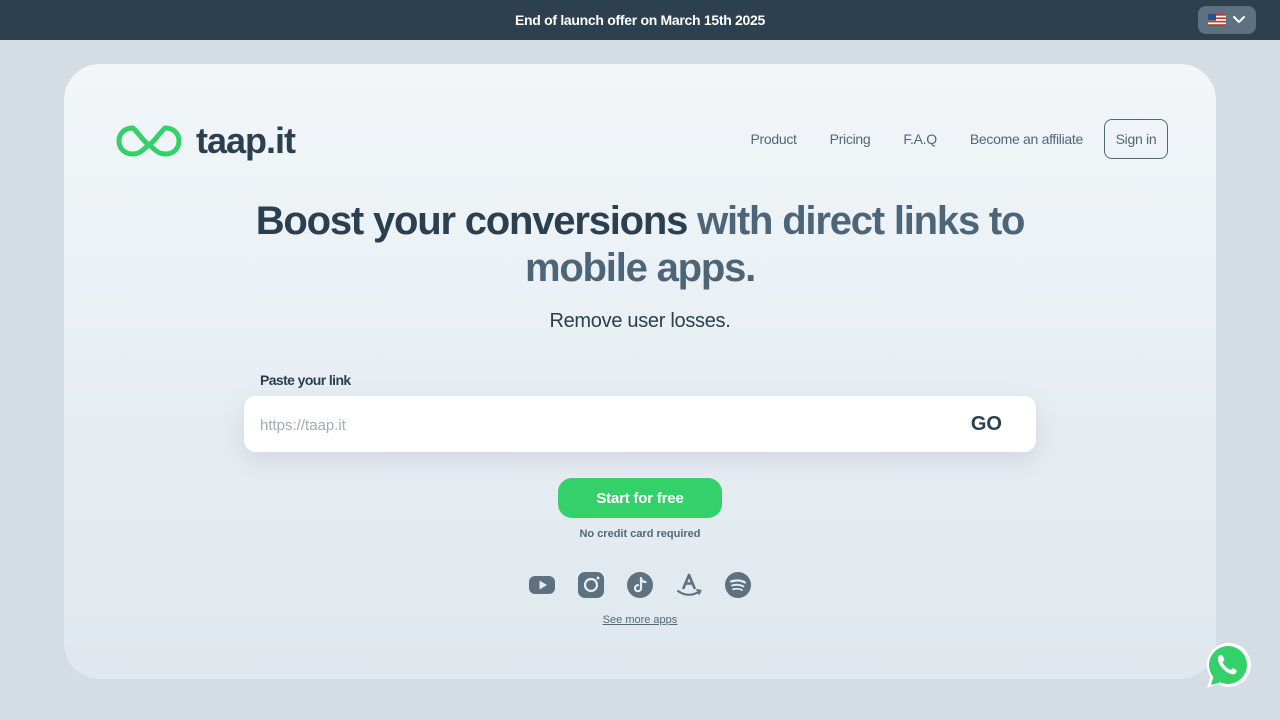  What do you see at coordinates (591, 585) in the screenshot?
I see `instagram-icon` at bounding box center [591, 585].